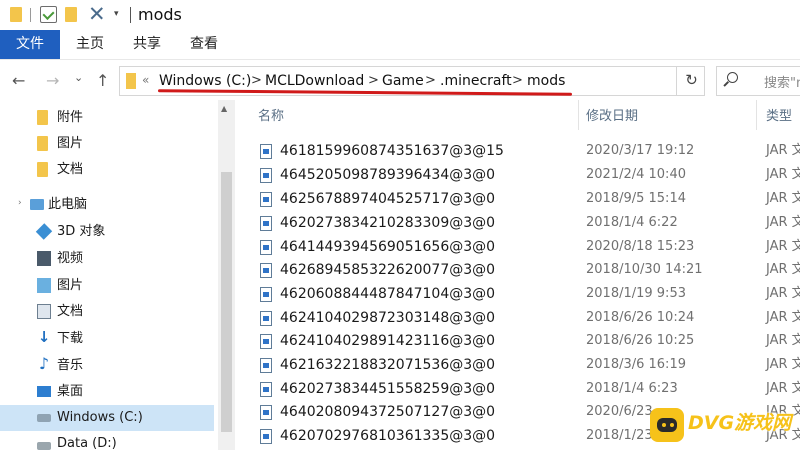 The width and height of the screenshot is (800, 450). What do you see at coordinates (388, 270) in the screenshot?
I see `file-name: 4626894585322620077@3@0` at bounding box center [388, 270].